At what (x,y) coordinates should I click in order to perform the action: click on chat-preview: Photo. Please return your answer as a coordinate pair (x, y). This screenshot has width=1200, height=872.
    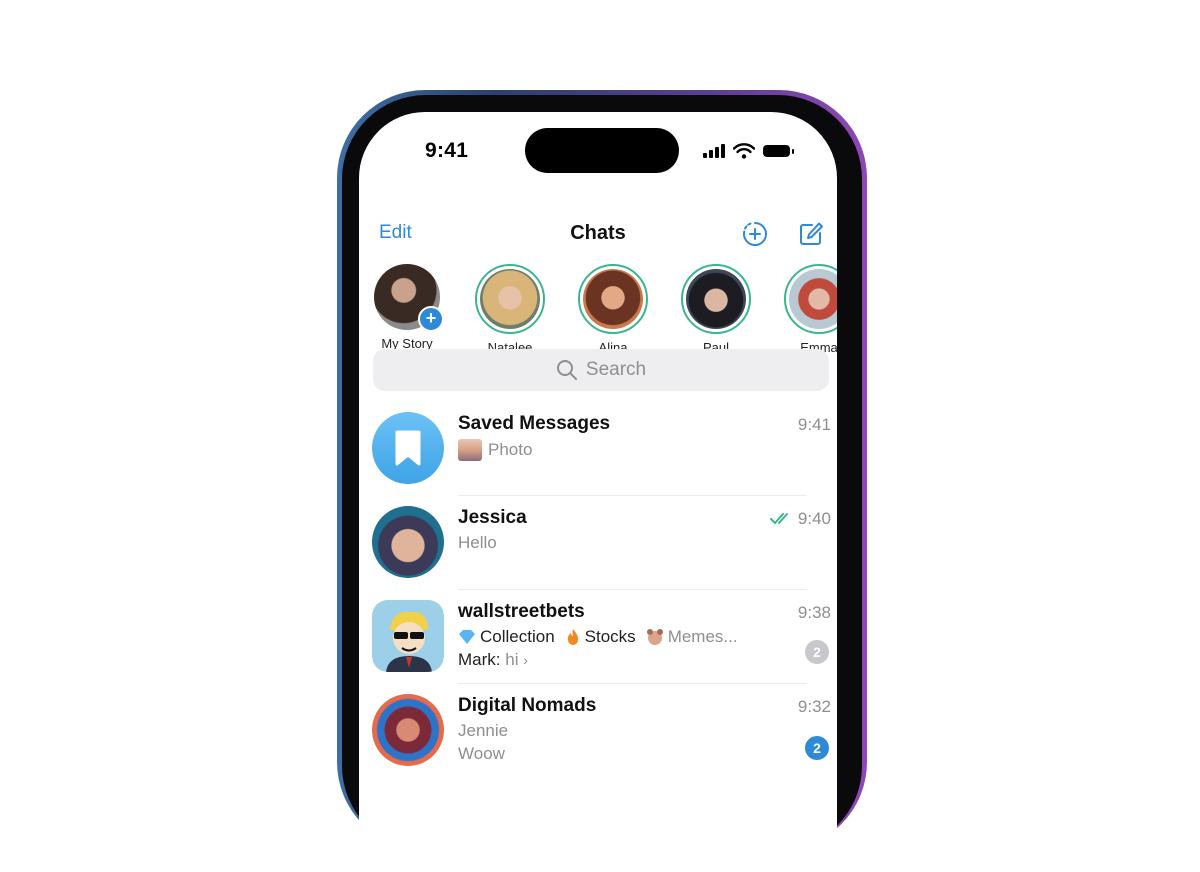
    Looking at the image, I should click on (495, 450).